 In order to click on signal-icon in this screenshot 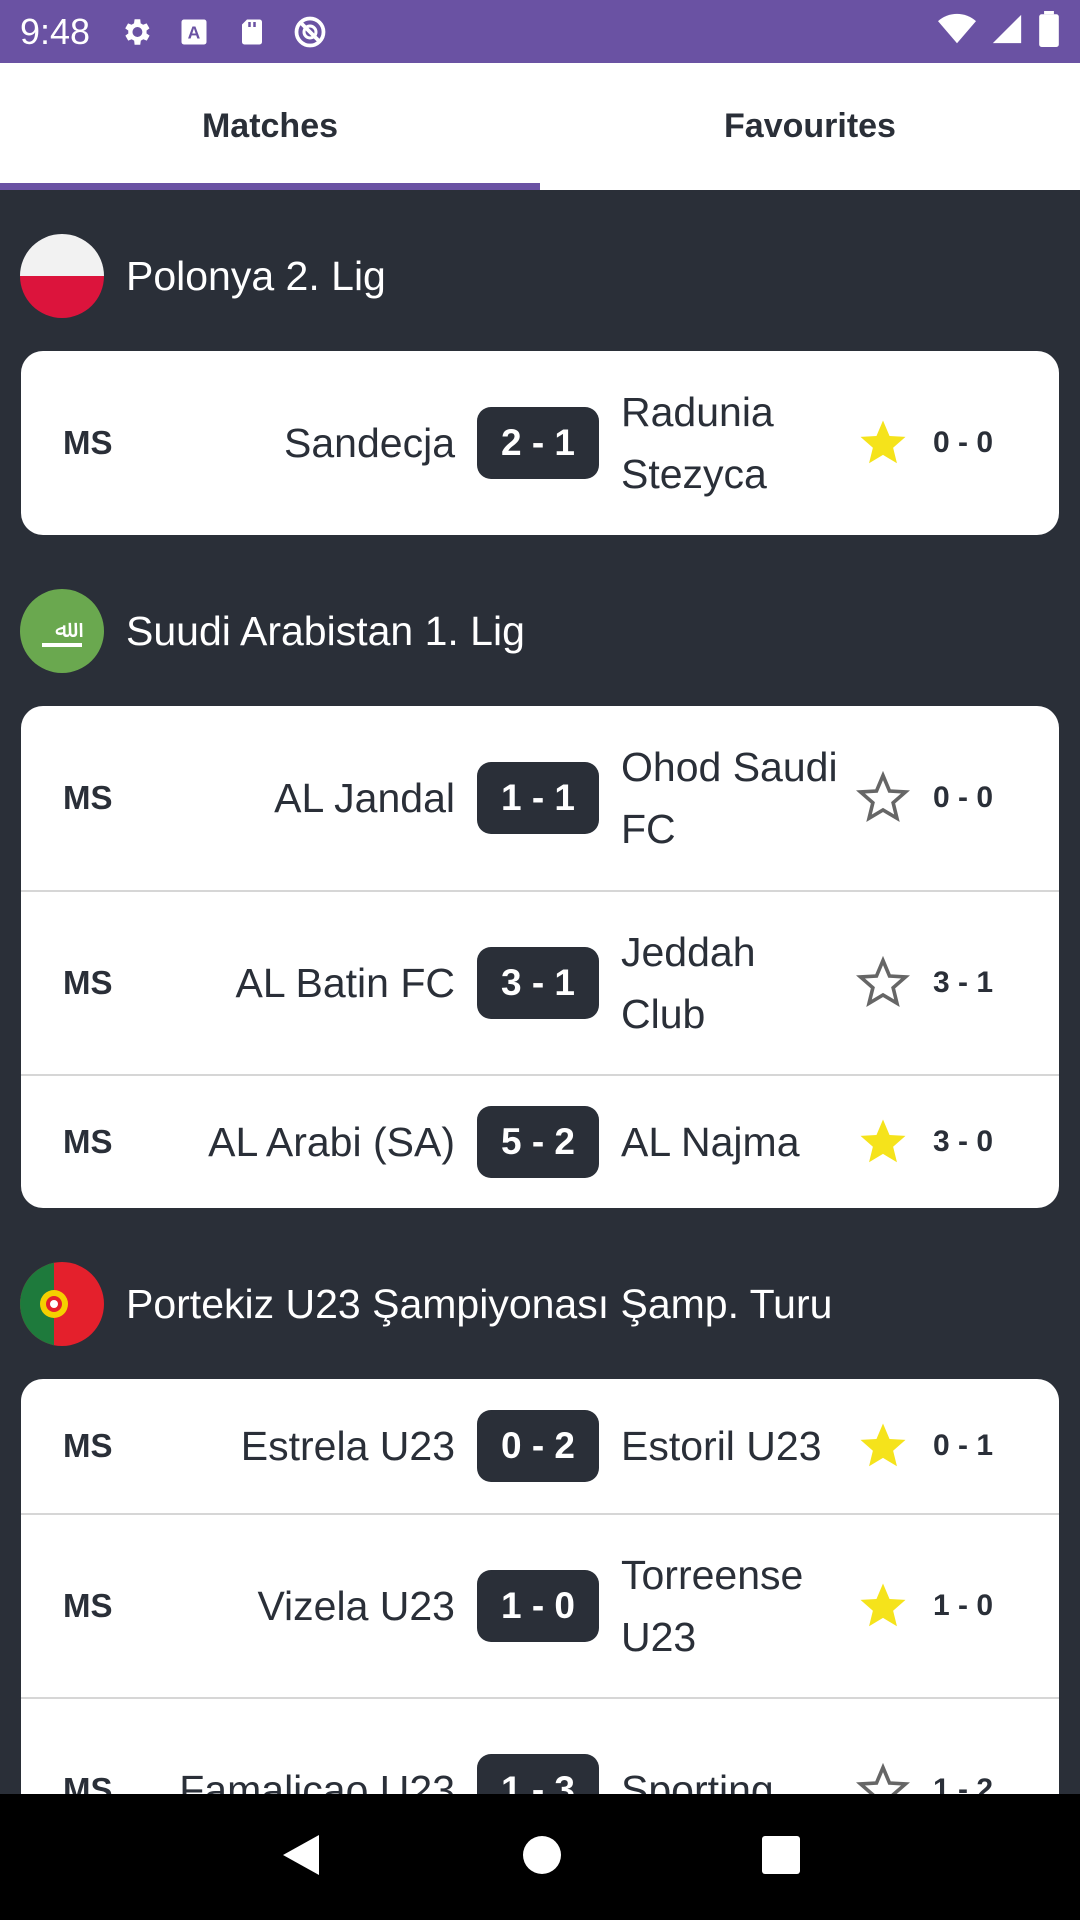, I will do `click(1007, 31)`.